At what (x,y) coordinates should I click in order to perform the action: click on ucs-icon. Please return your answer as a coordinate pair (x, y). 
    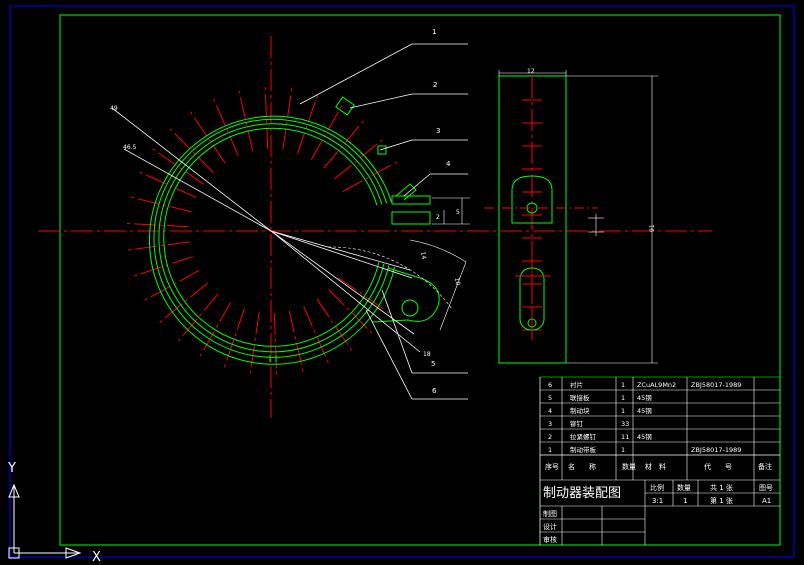
    Looking at the image, I should click on (45, 521).